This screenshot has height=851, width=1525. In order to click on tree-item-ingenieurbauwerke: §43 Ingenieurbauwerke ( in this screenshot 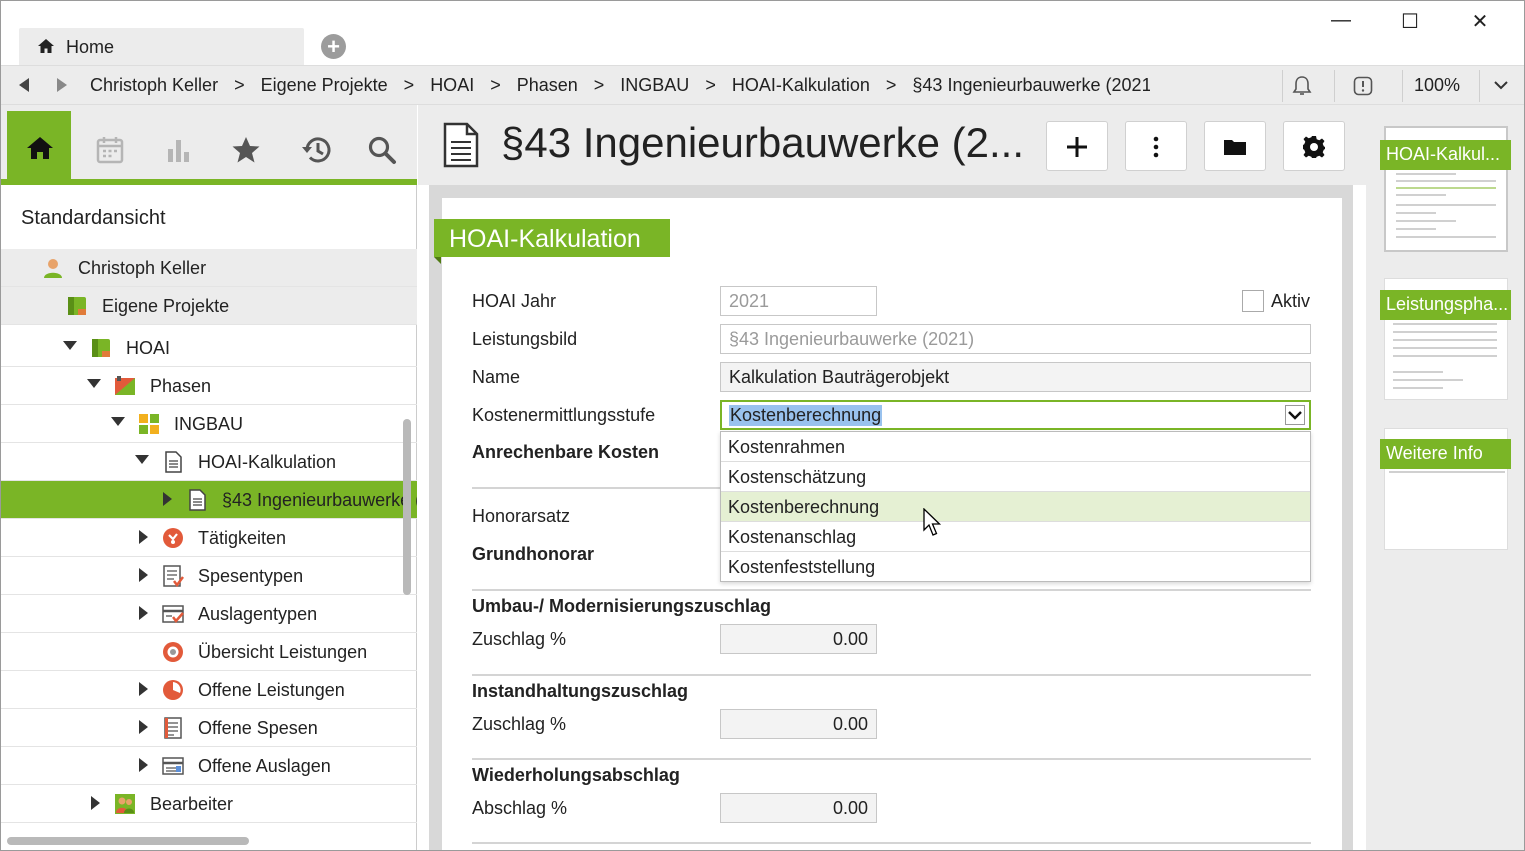, I will do `click(209, 500)`.